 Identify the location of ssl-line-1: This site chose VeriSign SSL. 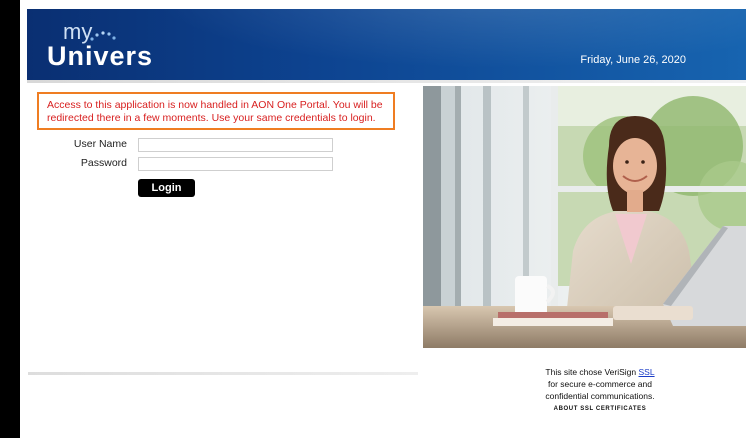
(600, 372).